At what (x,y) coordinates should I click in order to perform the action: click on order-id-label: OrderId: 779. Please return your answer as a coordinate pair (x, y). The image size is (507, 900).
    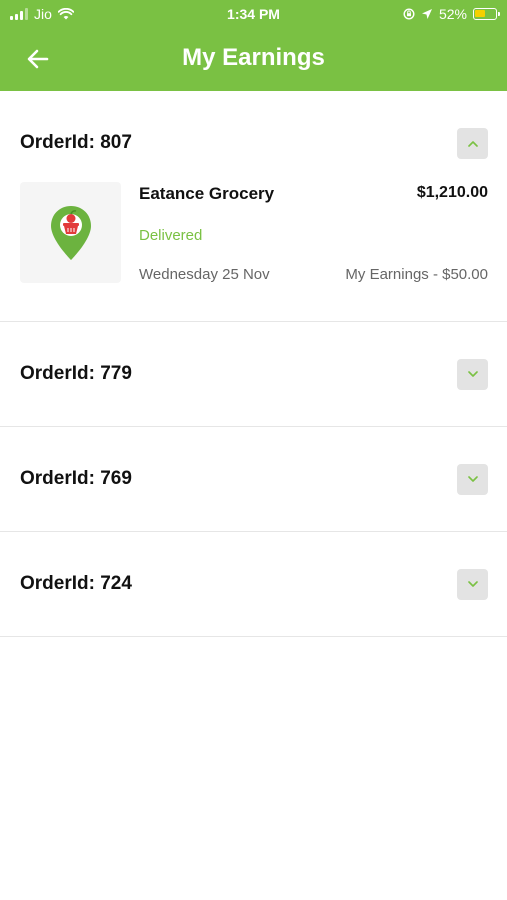
    Looking at the image, I should click on (76, 373).